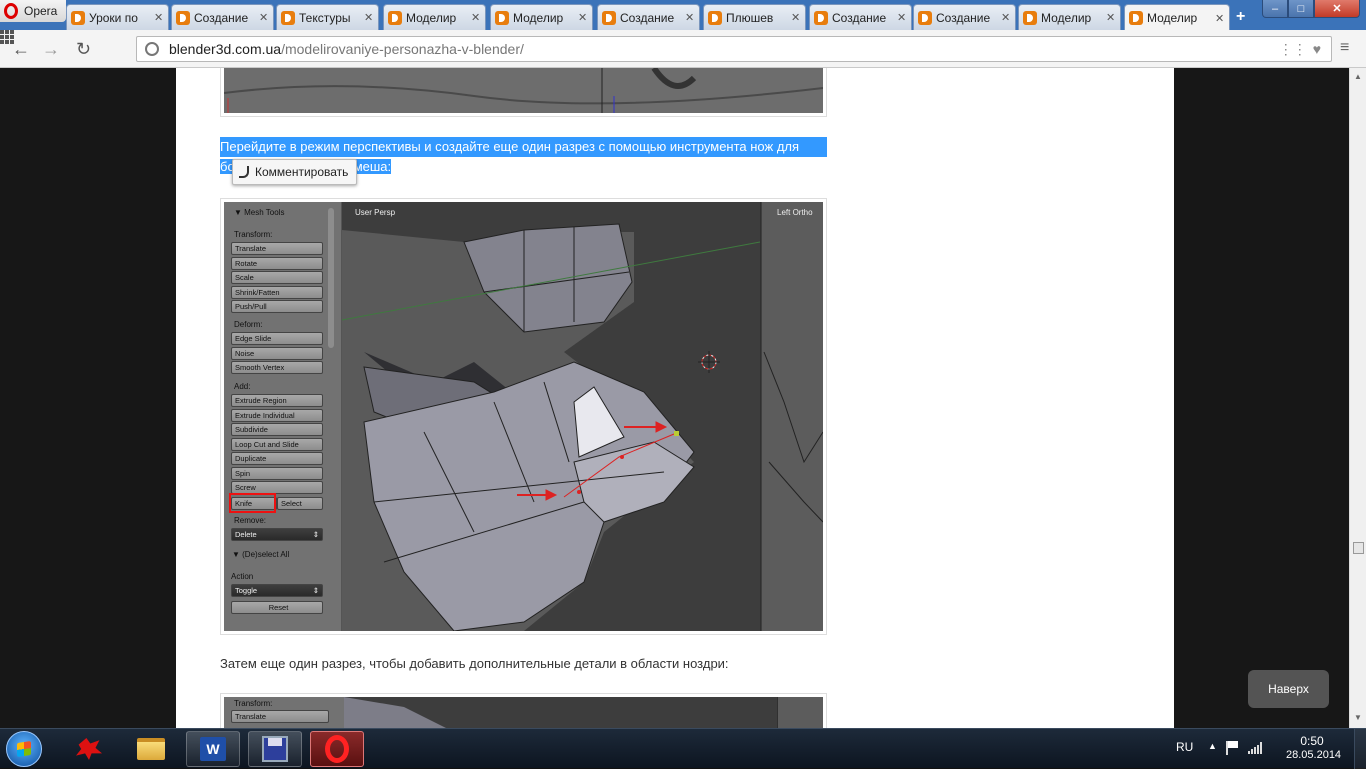 The width and height of the screenshot is (1366, 769). I want to click on tool-button: Extrude Region, so click(277, 400).